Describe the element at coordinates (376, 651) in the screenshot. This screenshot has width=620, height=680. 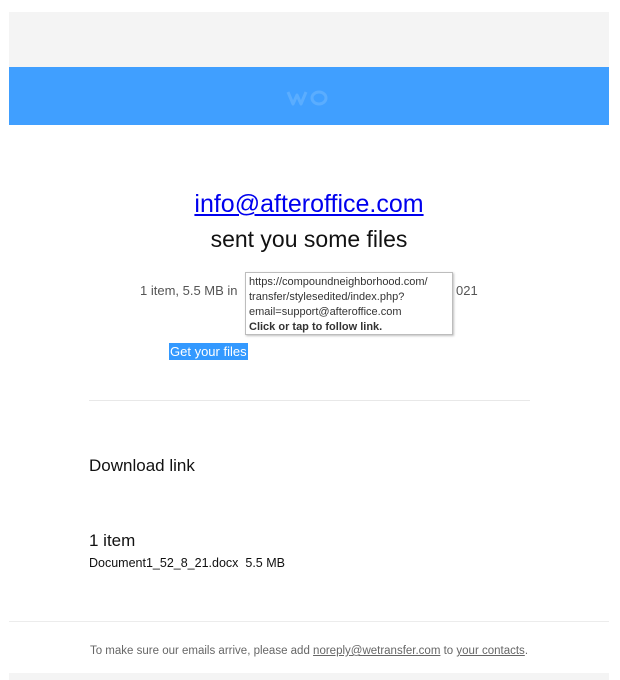
I see `noreply-email-link: noreply@wetransfer.com` at that location.